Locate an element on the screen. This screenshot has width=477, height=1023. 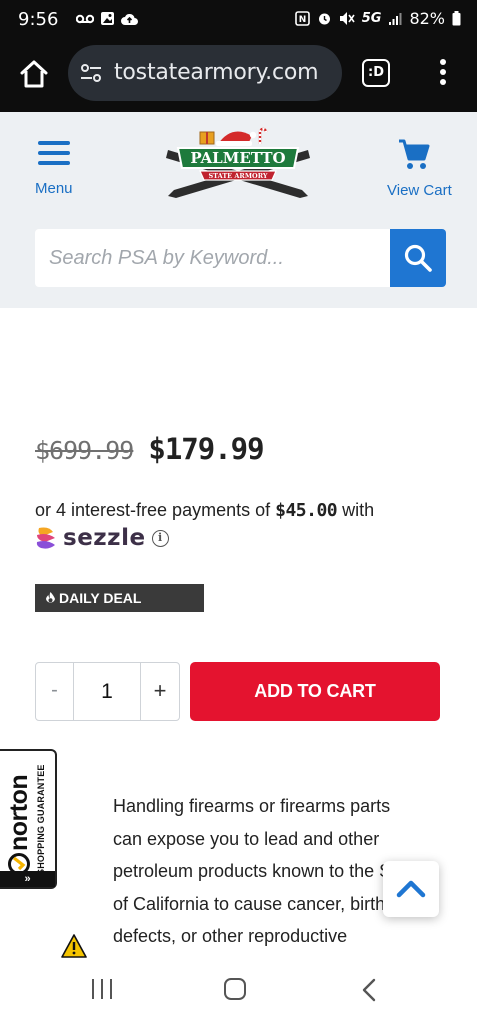
scroll-to-top-button is located at coordinates (411, 889).